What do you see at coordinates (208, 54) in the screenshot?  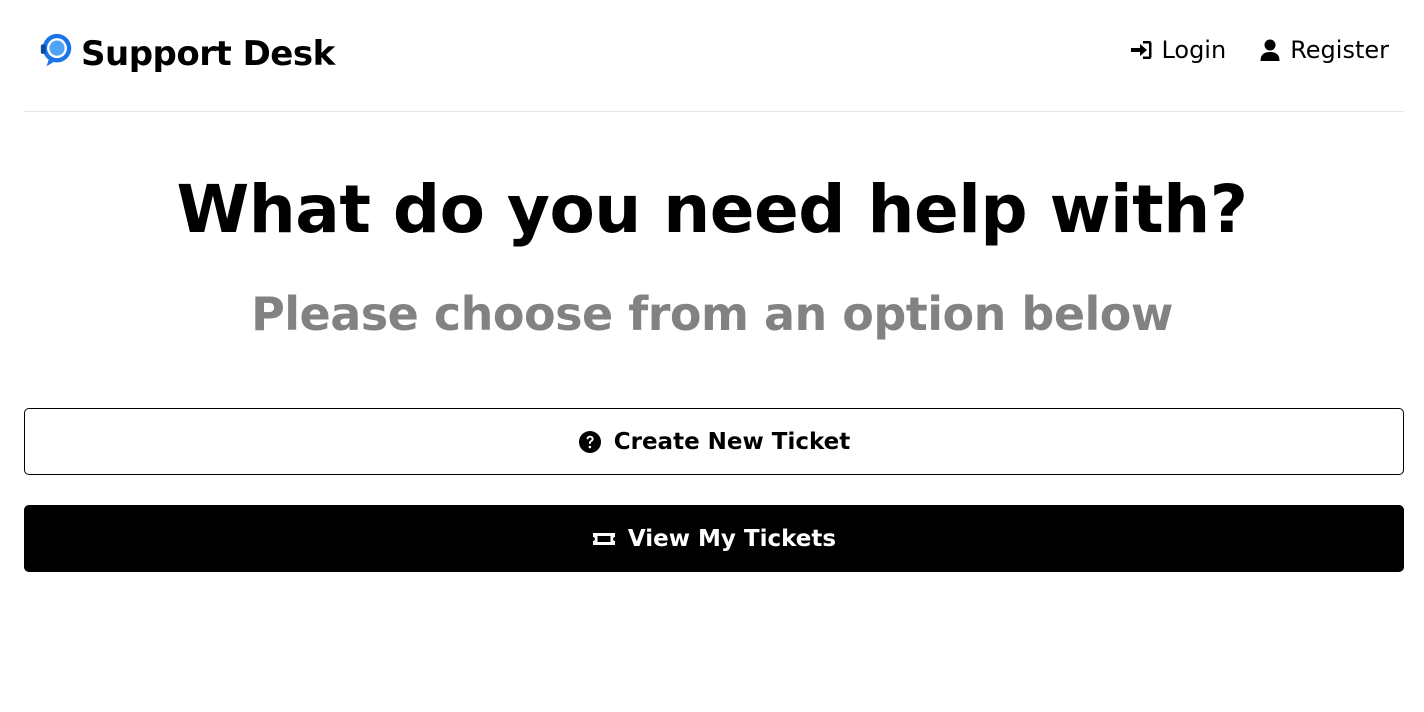 I see `app-title: Support Desk` at bounding box center [208, 54].